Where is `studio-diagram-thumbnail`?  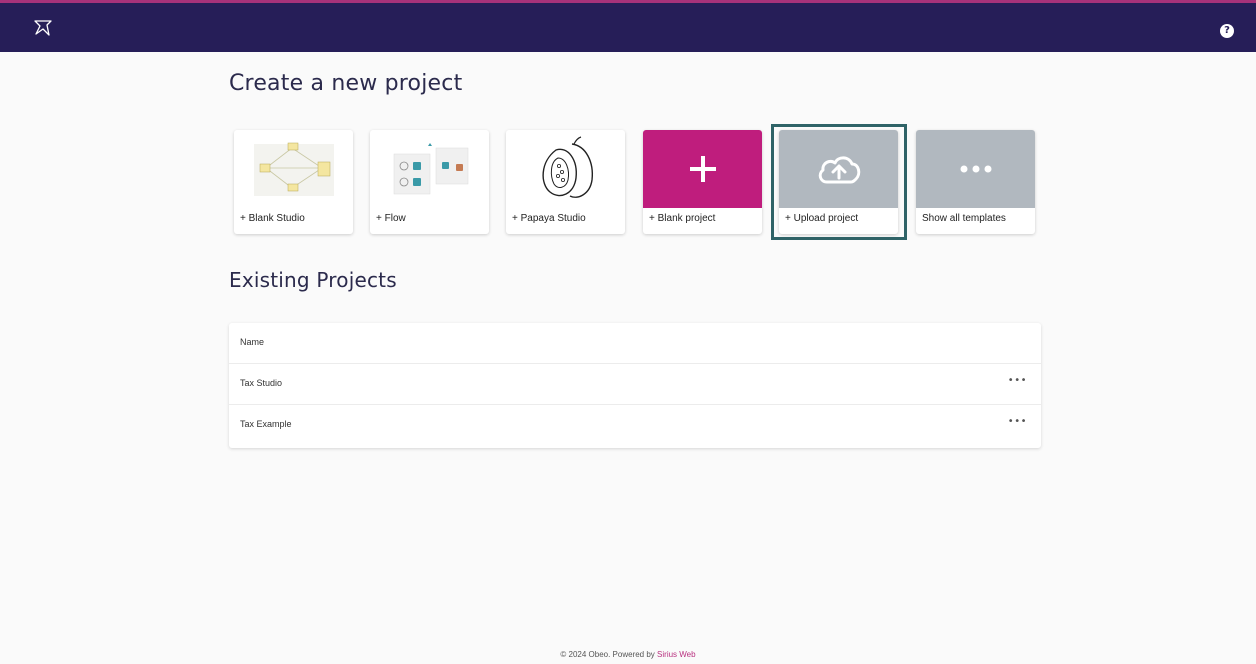 studio-diagram-thumbnail is located at coordinates (293, 169).